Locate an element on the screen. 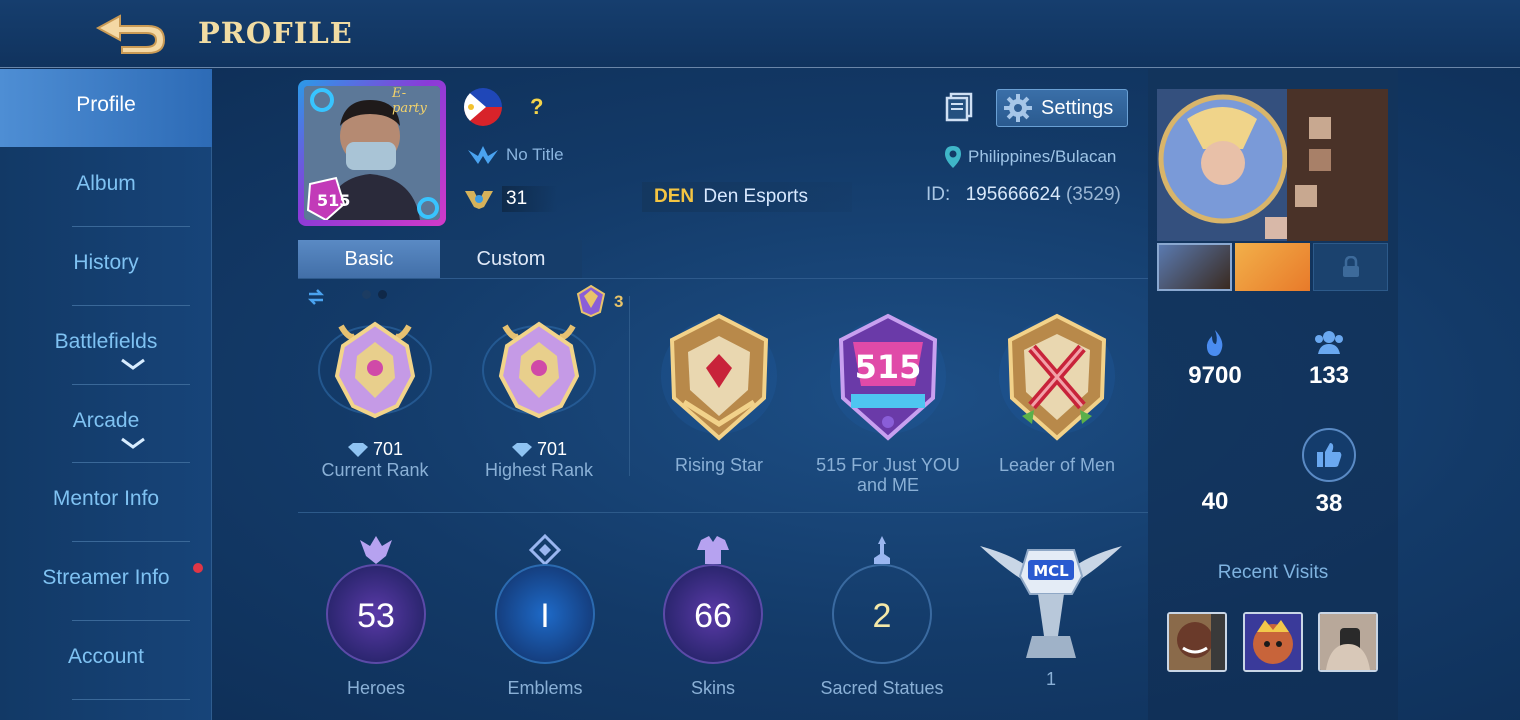 The width and height of the screenshot is (1520, 720). squad-name: Den Esports is located at coordinates (755, 196).